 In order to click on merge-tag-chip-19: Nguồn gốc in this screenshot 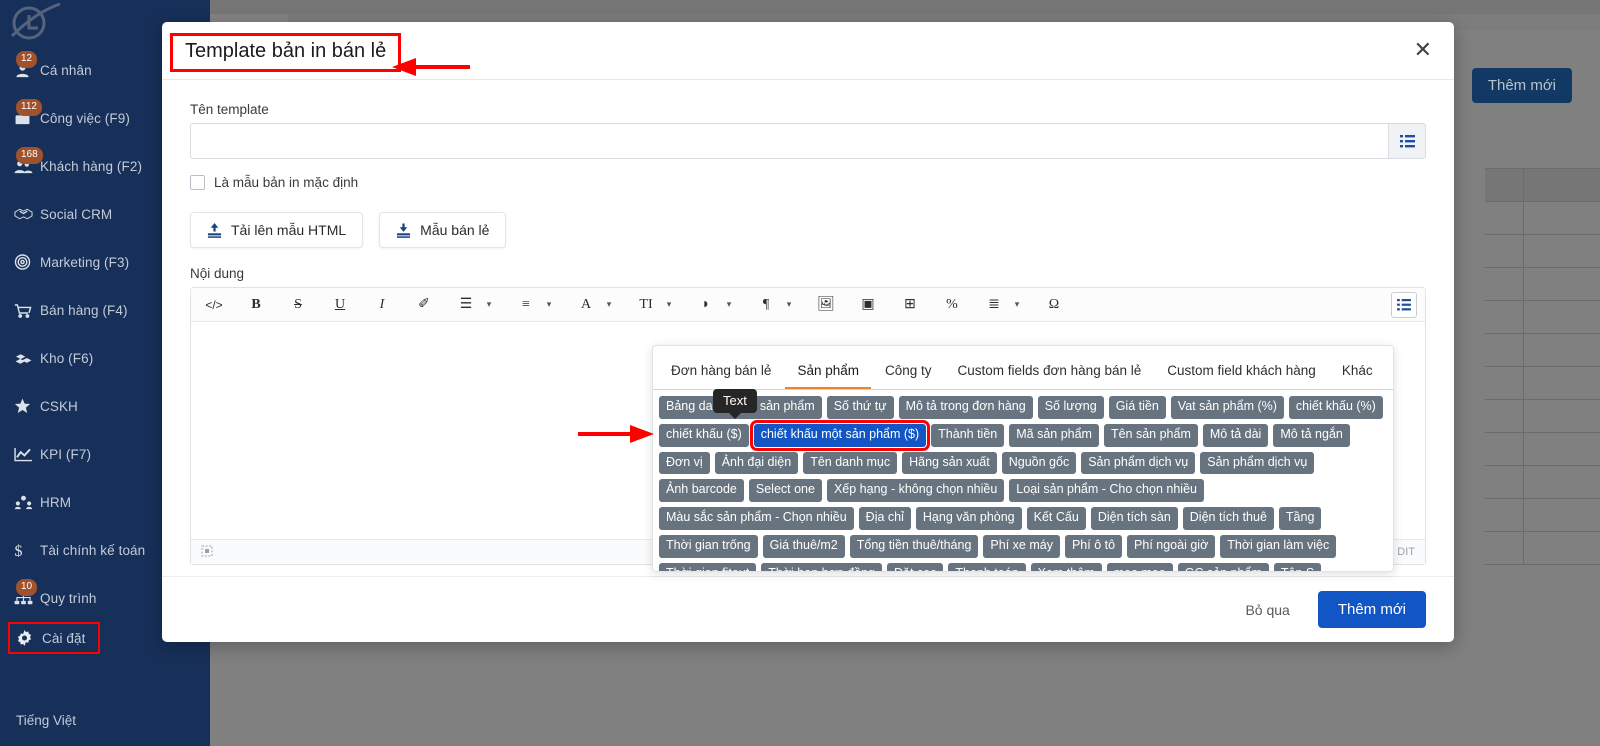, I will do `click(1039, 463)`.